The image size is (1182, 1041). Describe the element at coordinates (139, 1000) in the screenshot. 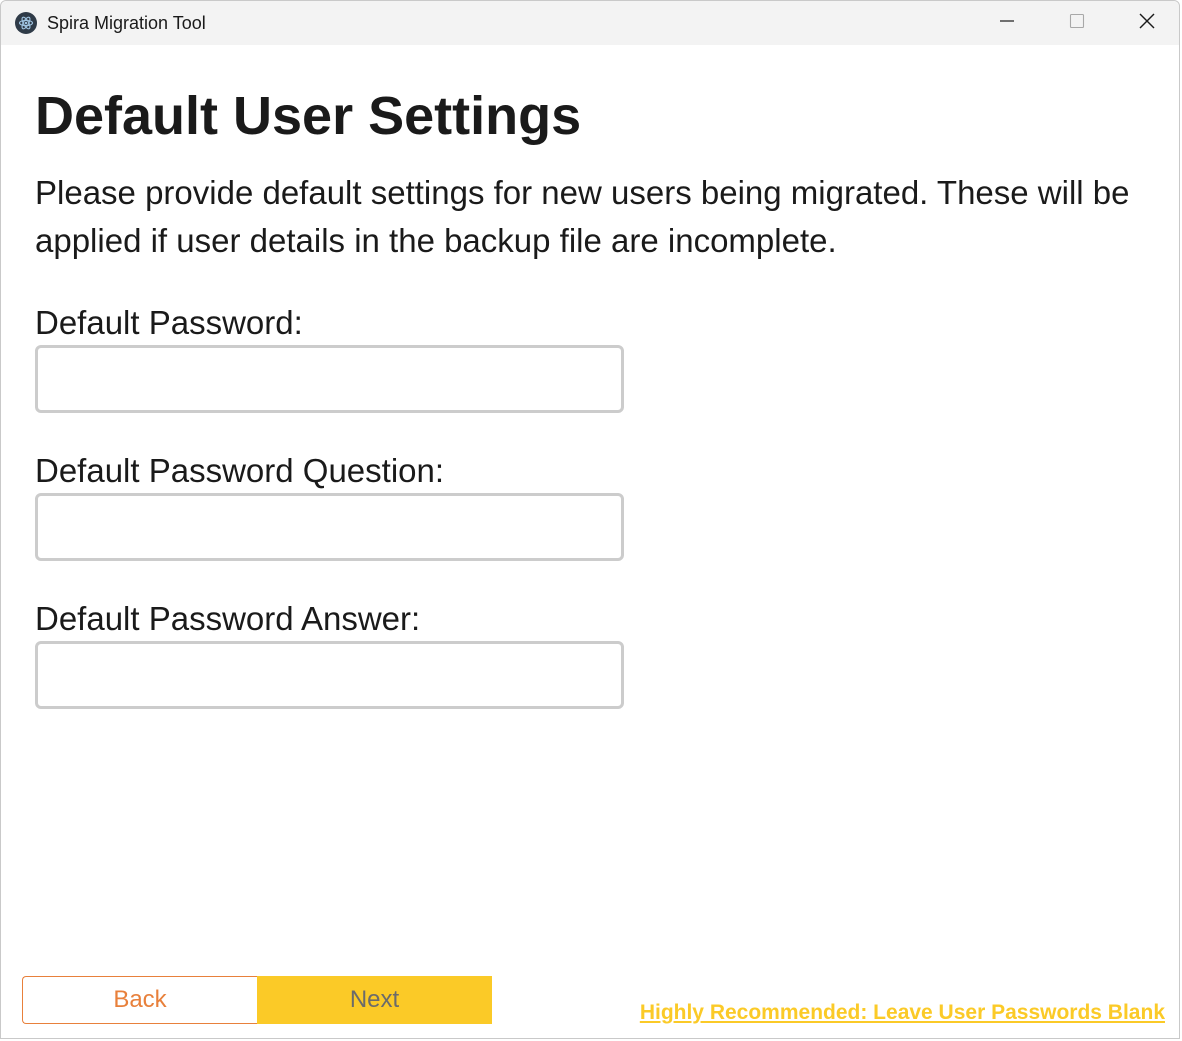

I see `back-button: Back` at that location.